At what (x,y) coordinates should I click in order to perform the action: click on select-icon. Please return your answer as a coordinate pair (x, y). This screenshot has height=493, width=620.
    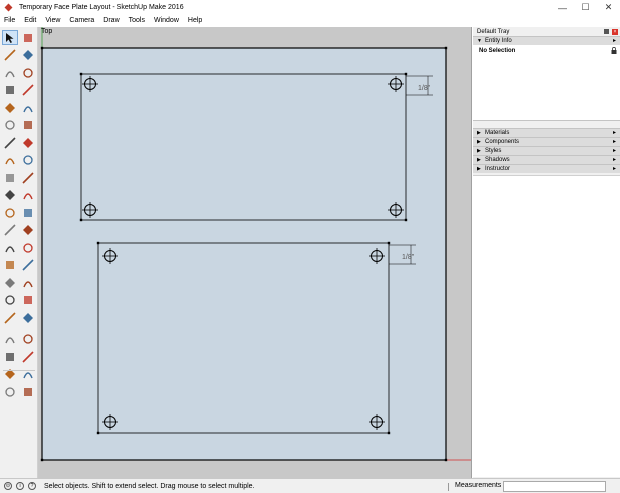
    Looking at the image, I should click on (10, 37).